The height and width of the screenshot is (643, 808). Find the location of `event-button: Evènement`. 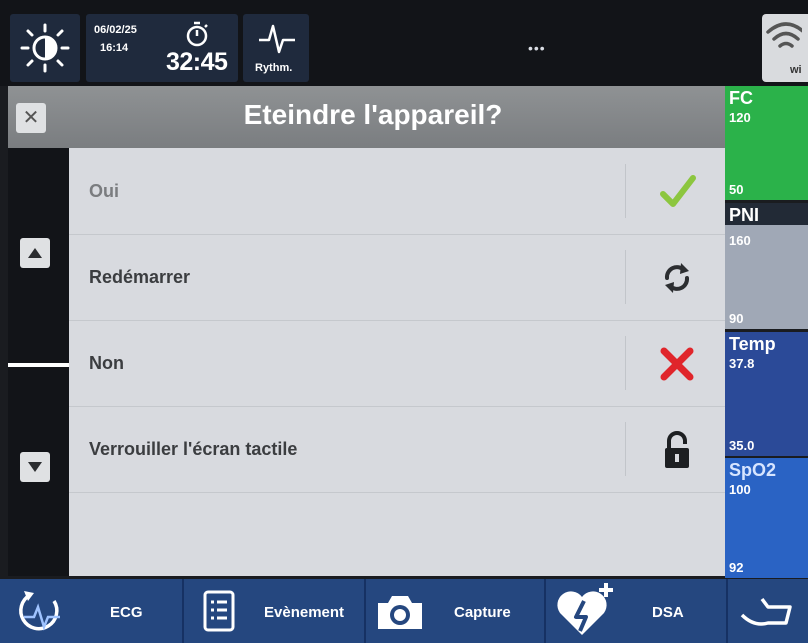

event-button: Evènement is located at coordinates (275, 611).